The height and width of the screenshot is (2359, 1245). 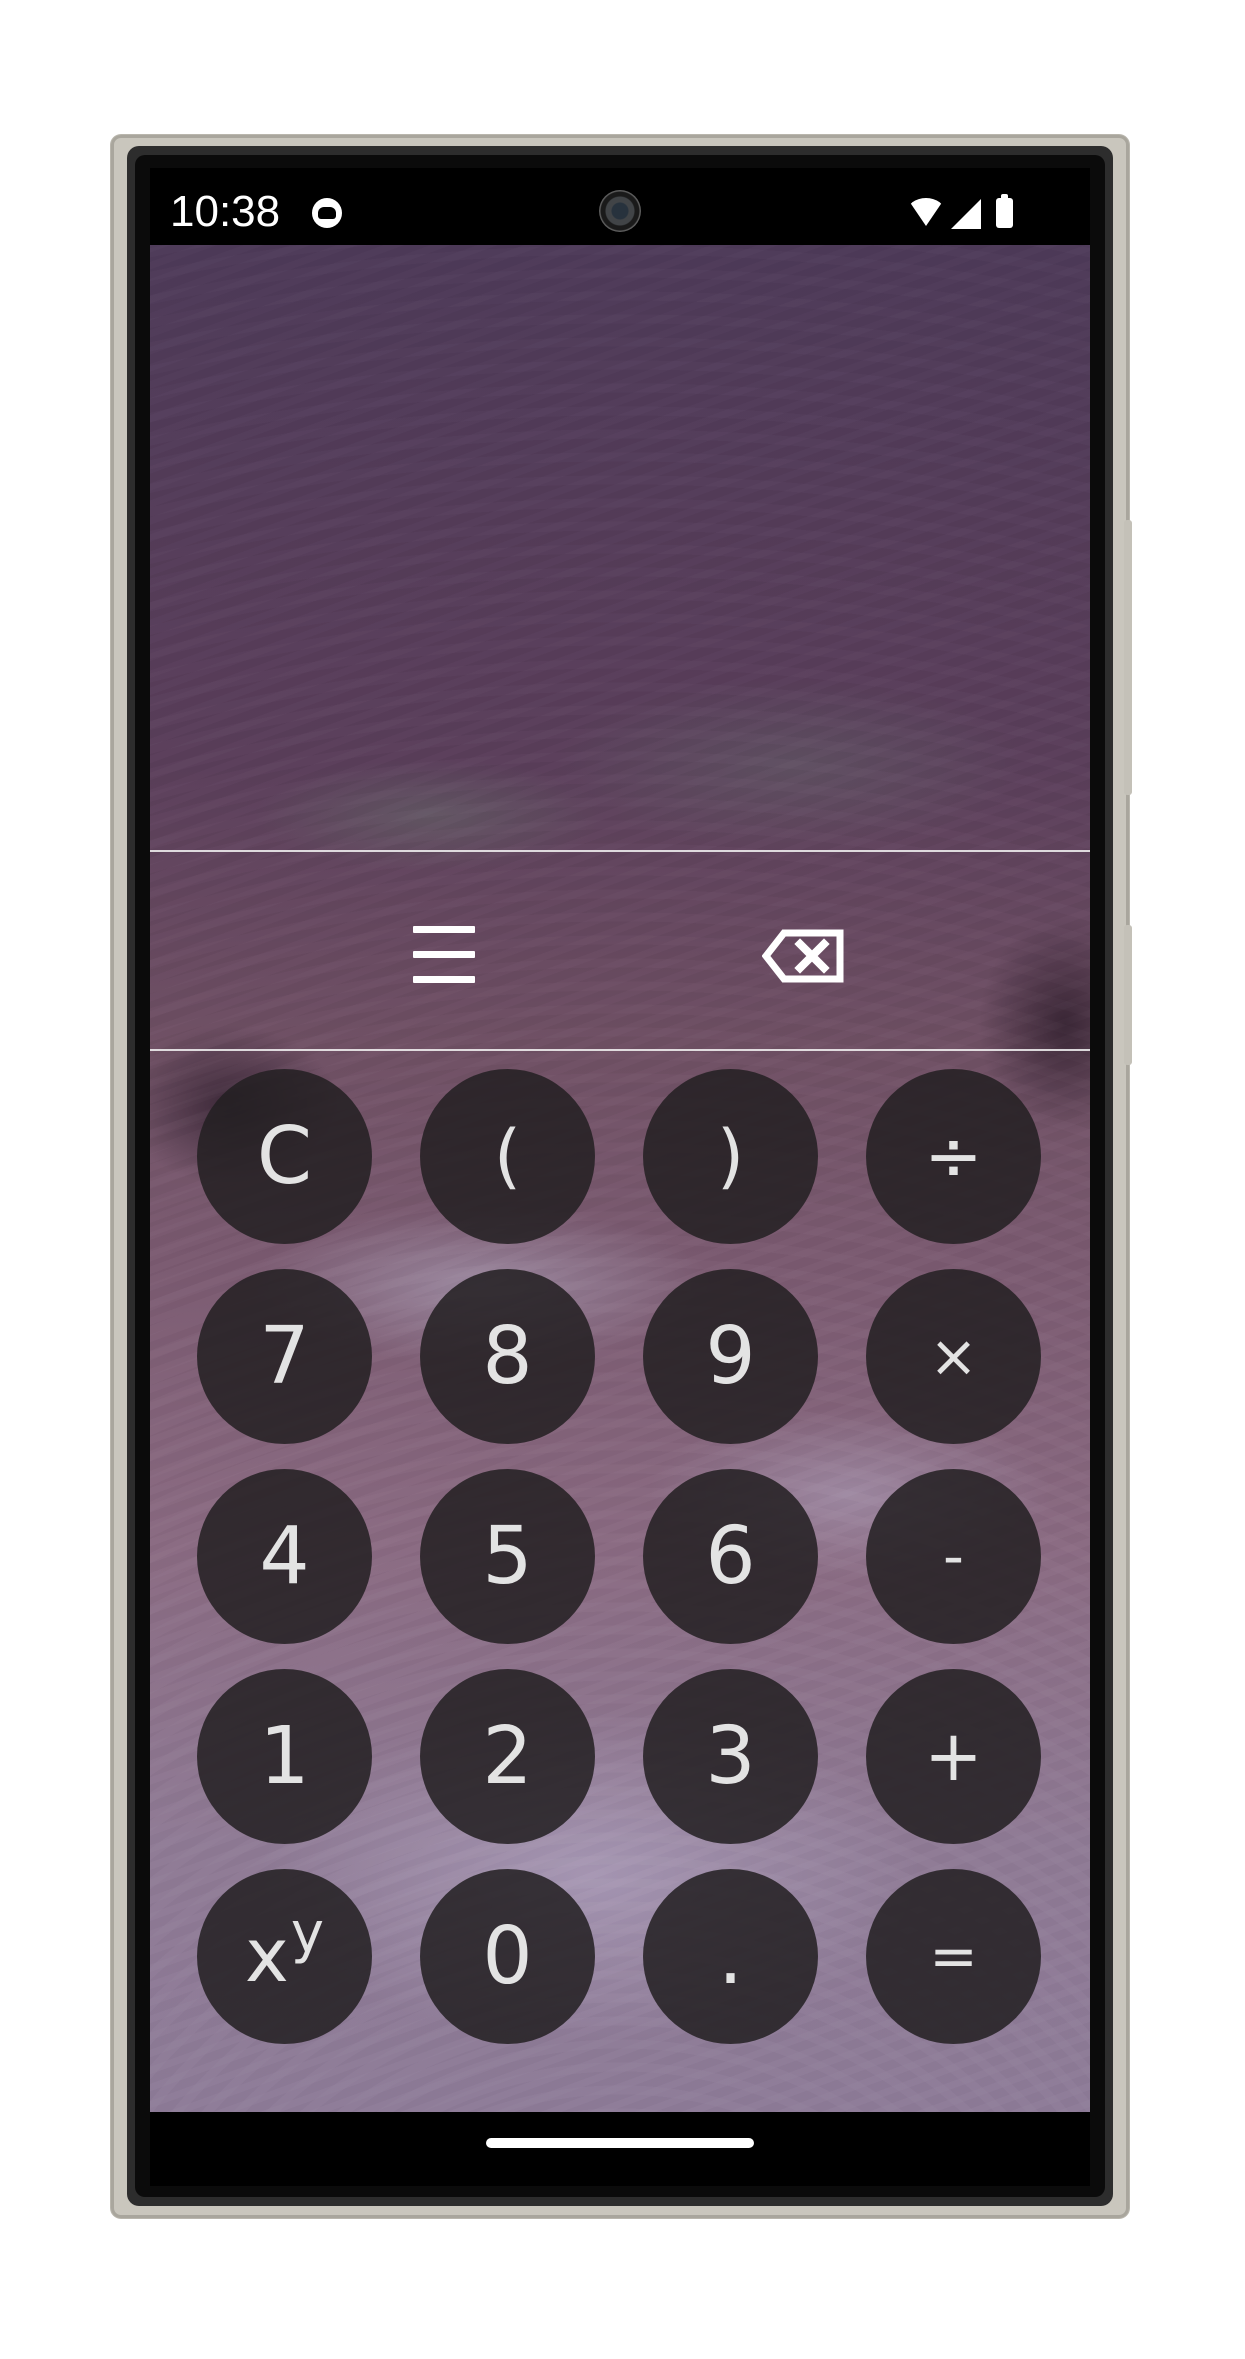 What do you see at coordinates (620, 2143) in the screenshot?
I see `home-indicator` at bounding box center [620, 2143].